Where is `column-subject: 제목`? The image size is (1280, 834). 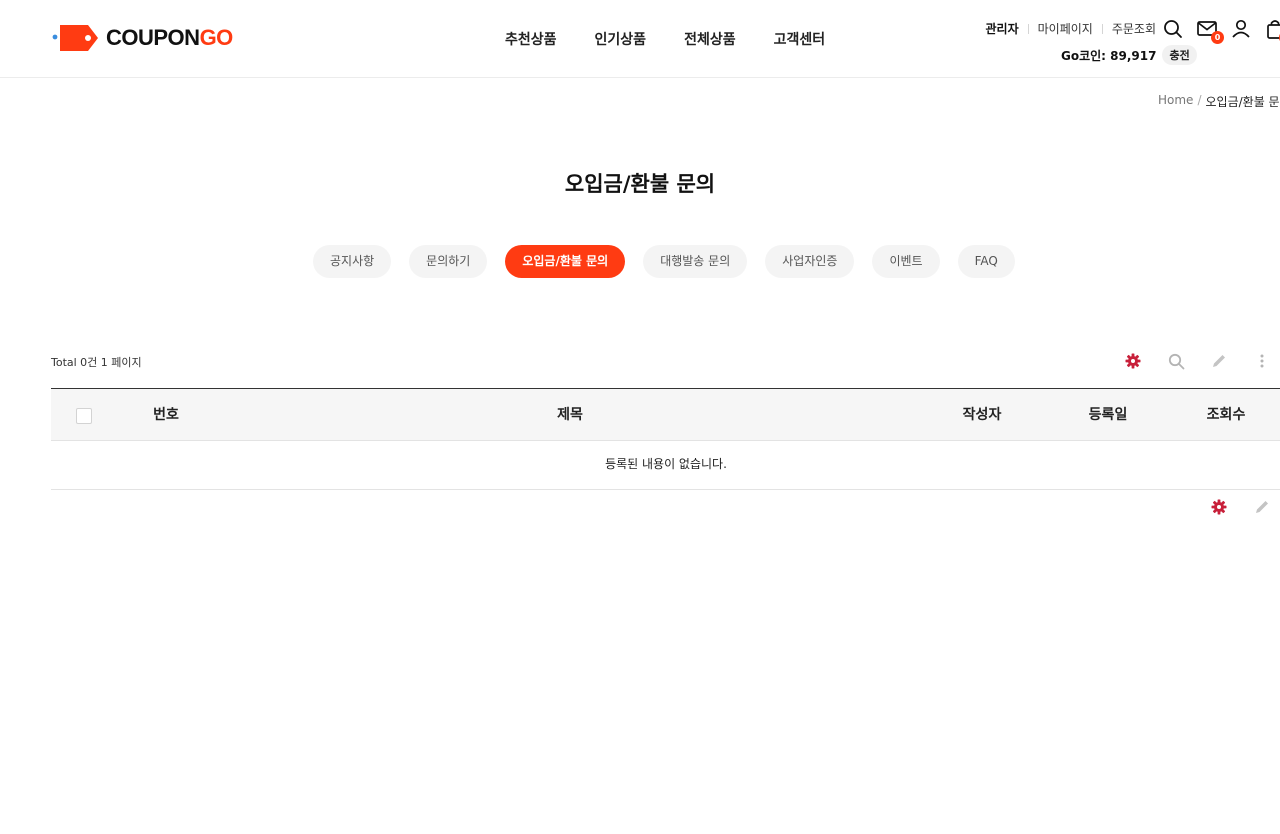
column-subject: 제목 is located at coordinates (570, 415).